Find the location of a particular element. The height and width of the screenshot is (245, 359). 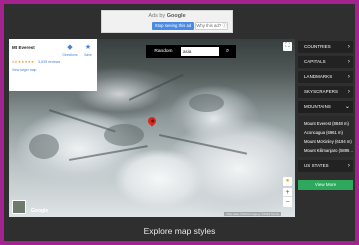

category-mountains: MOUNTAINS ⌄ is located at coordinates (325, 107).